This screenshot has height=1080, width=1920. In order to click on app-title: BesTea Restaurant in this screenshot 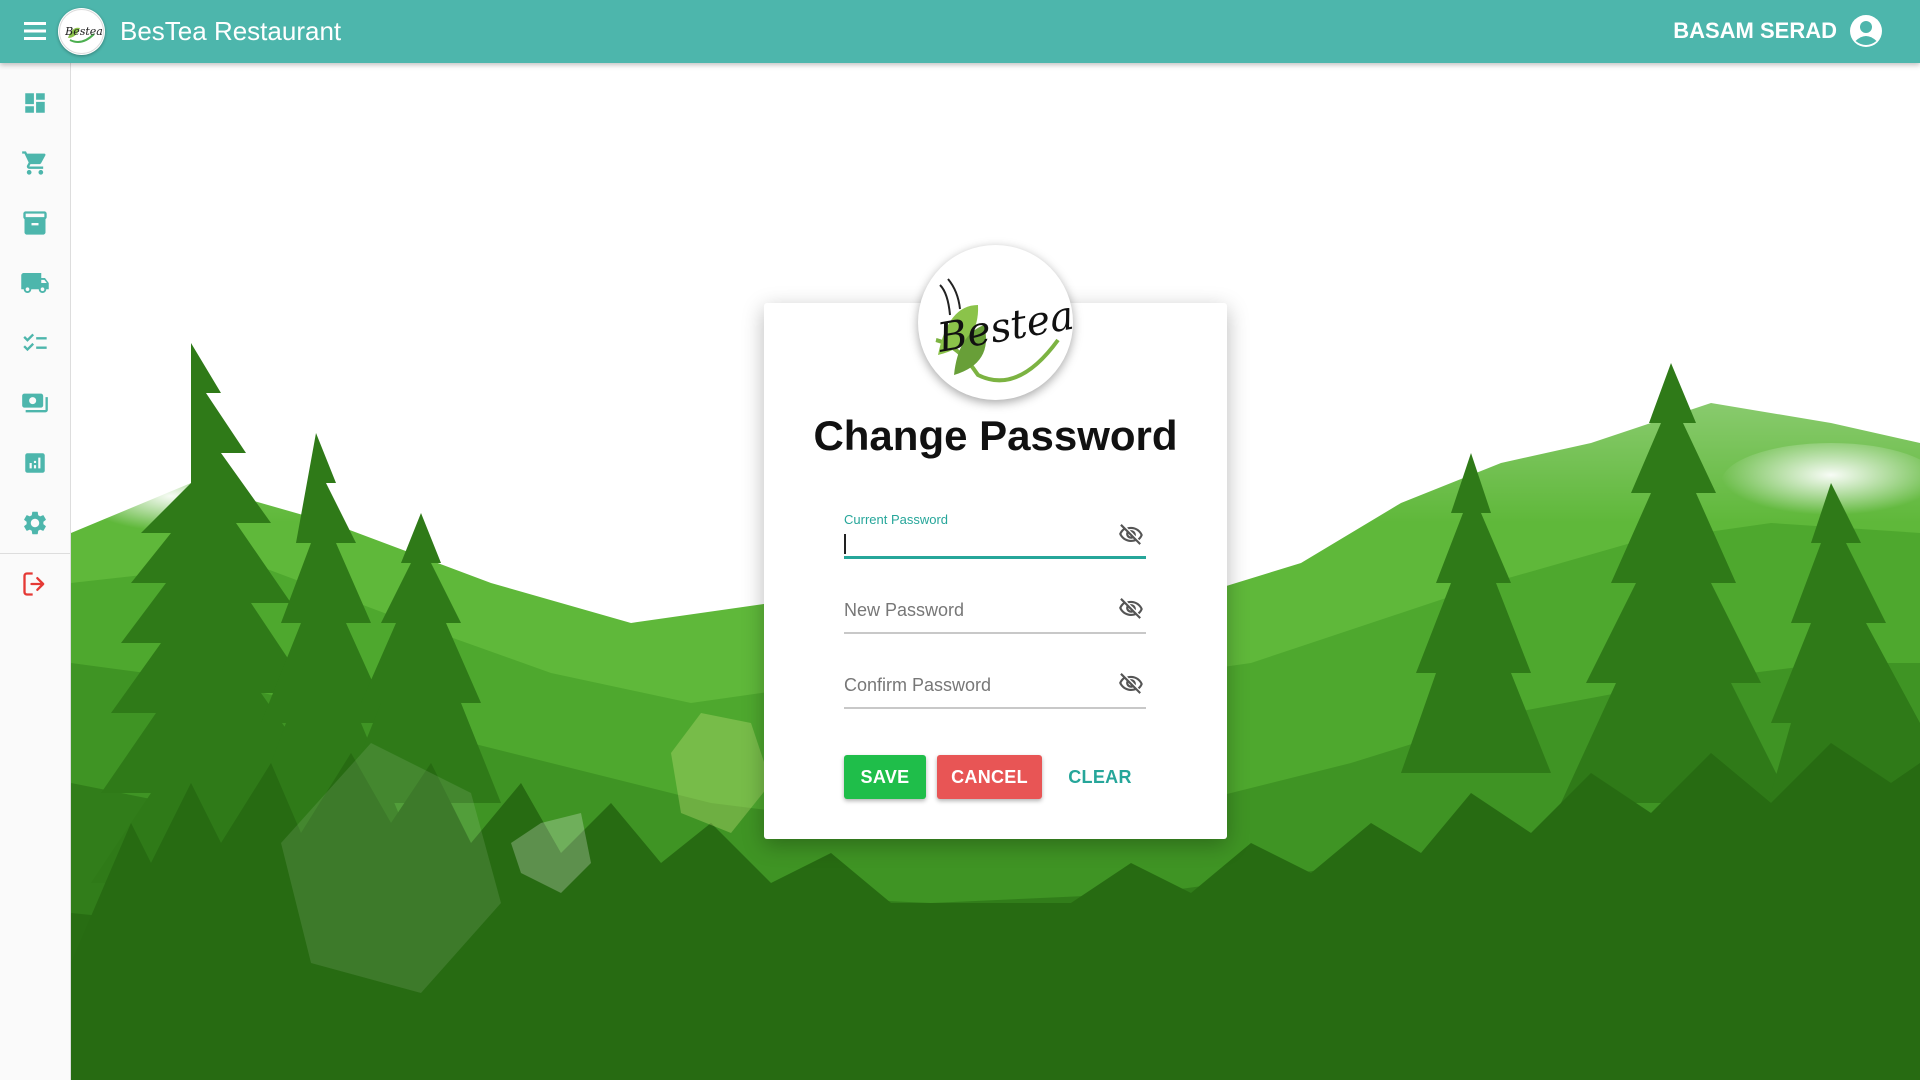, I will do `click(231, 31)`.